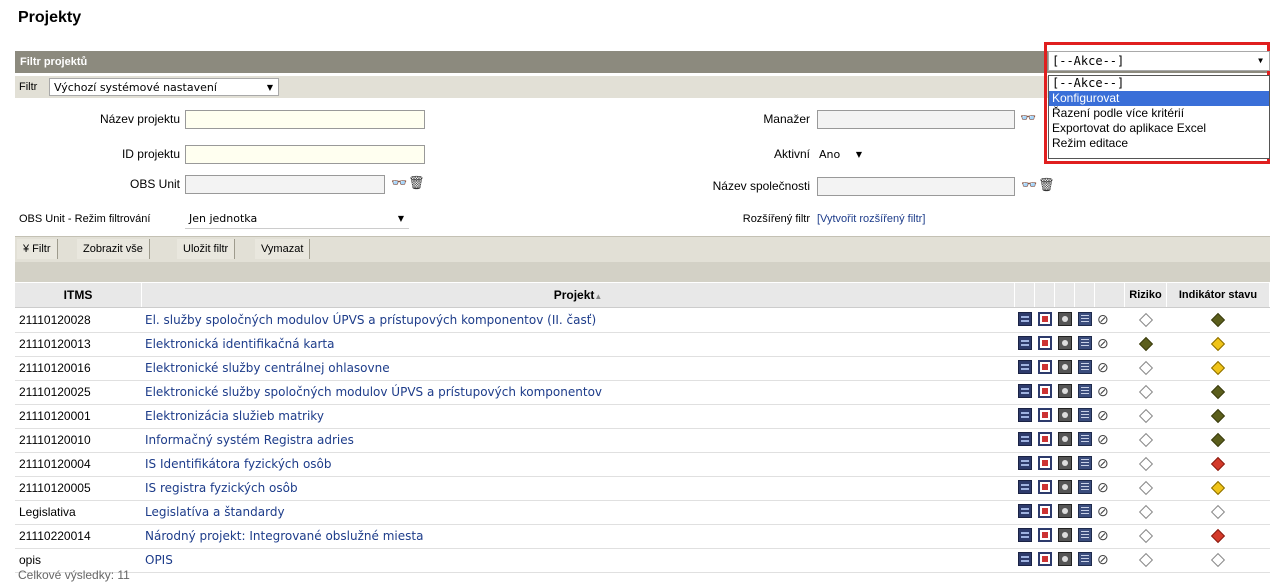 Image resolution: width=1270 pixels, height=582 pixels. I want to click on project-link: Legislatíva a štandardy, so click(215, 512).